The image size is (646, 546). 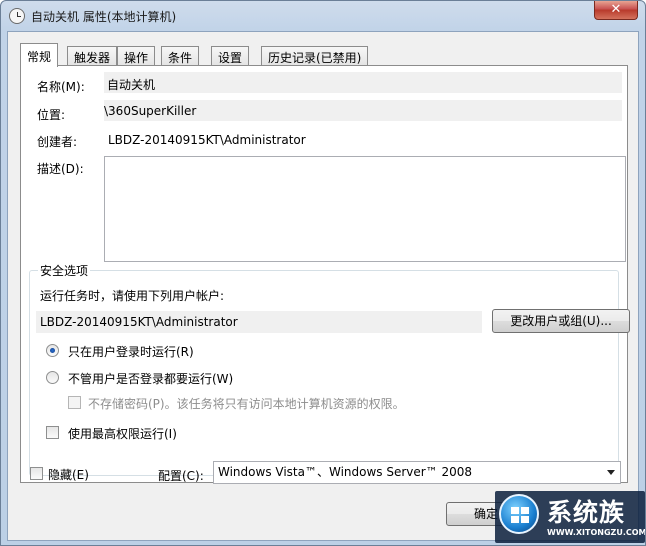 What do you see at coordinates (136, 56) in the screenshot?
I see `tab-actions: 操作` at bounding box center [136, 56].